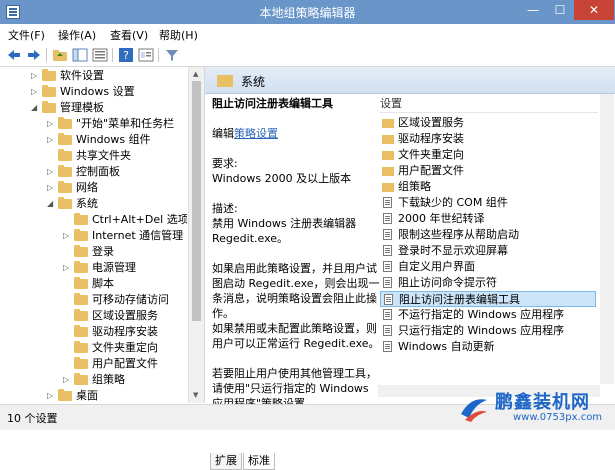  I want to click on tree-item-label: Ctrl+Alt+Del 选项, so click(139, 219).